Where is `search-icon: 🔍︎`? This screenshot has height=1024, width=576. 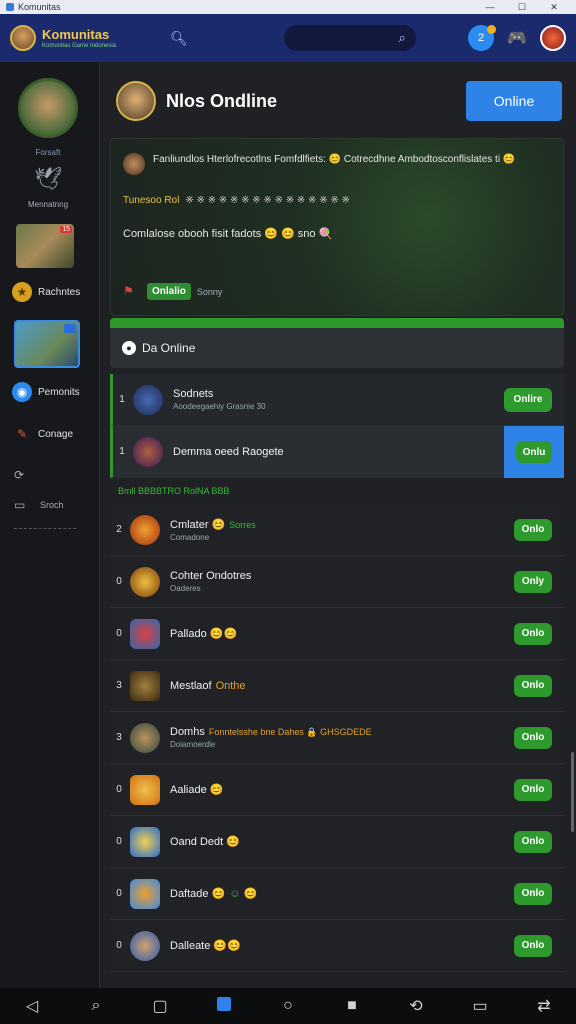
search-icon: 🔍︎ is located at coordinates (179, 38).